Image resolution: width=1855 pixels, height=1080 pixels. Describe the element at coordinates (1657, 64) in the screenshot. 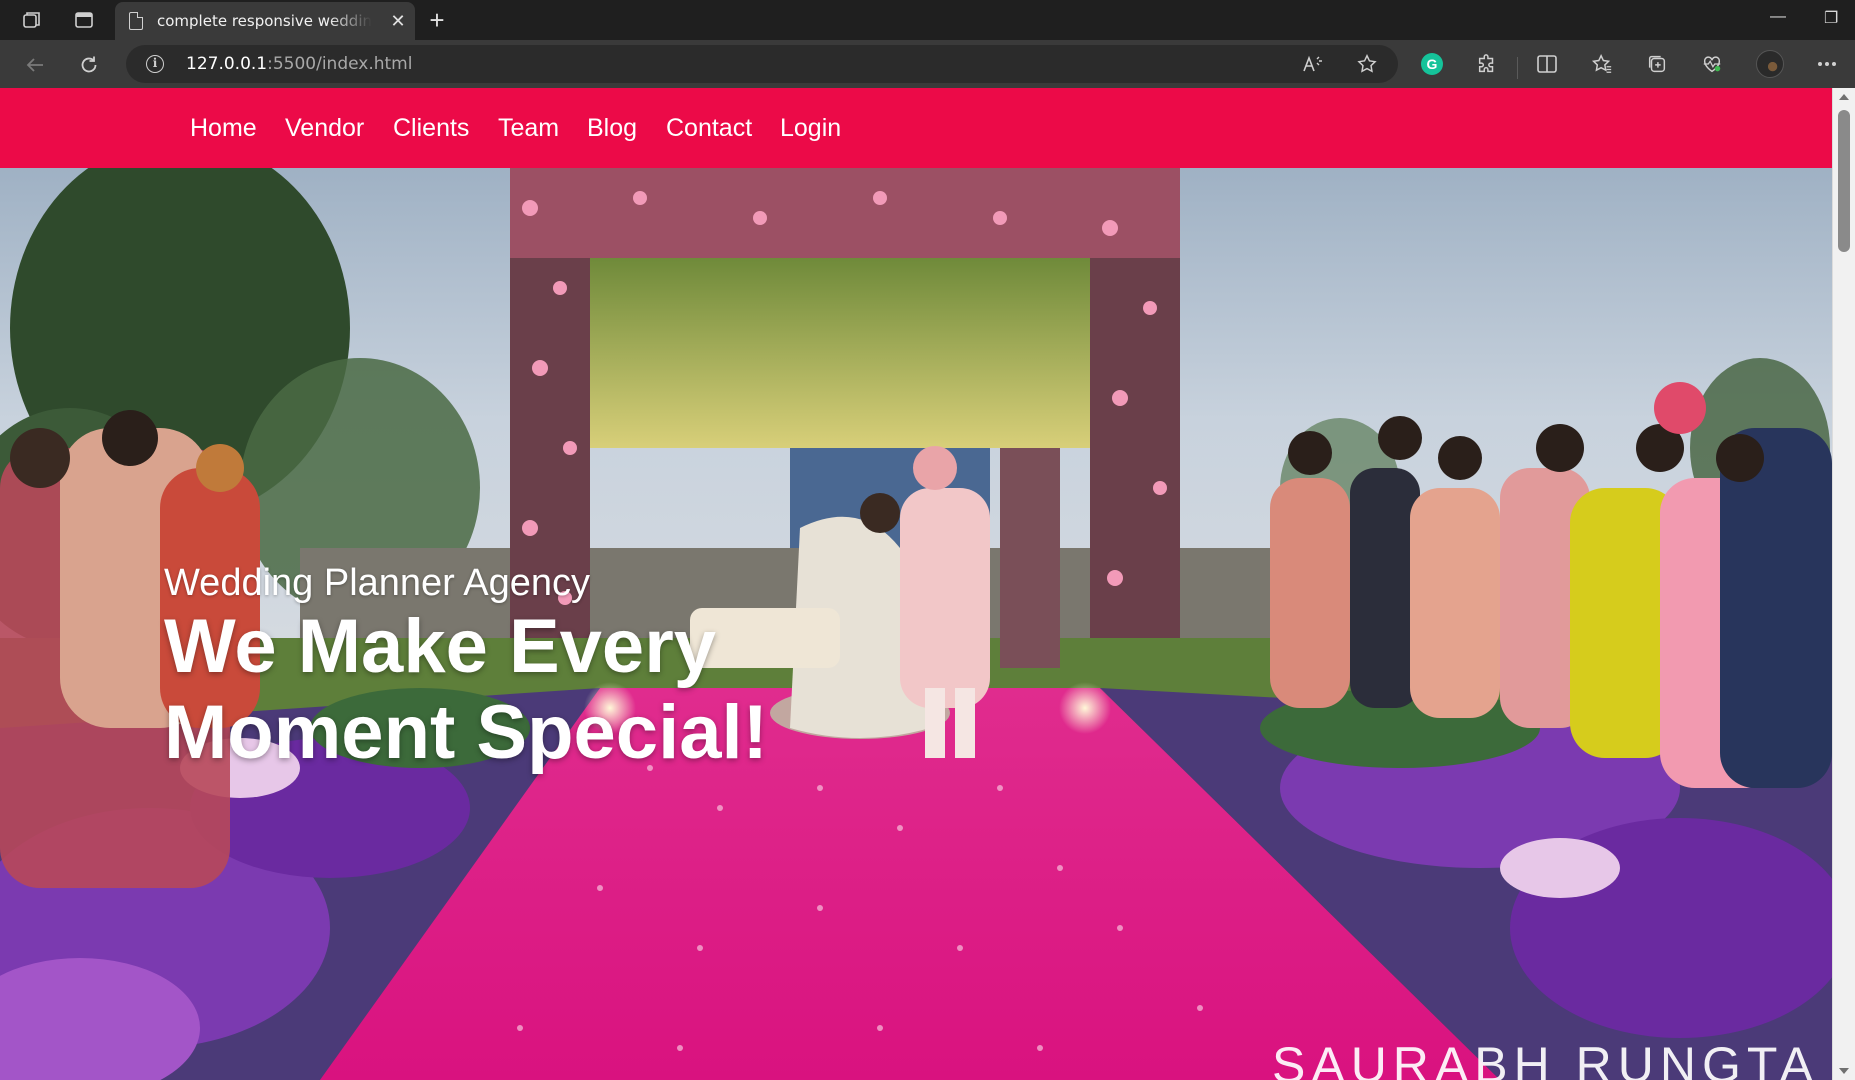

I see `collections-icon` at that location.